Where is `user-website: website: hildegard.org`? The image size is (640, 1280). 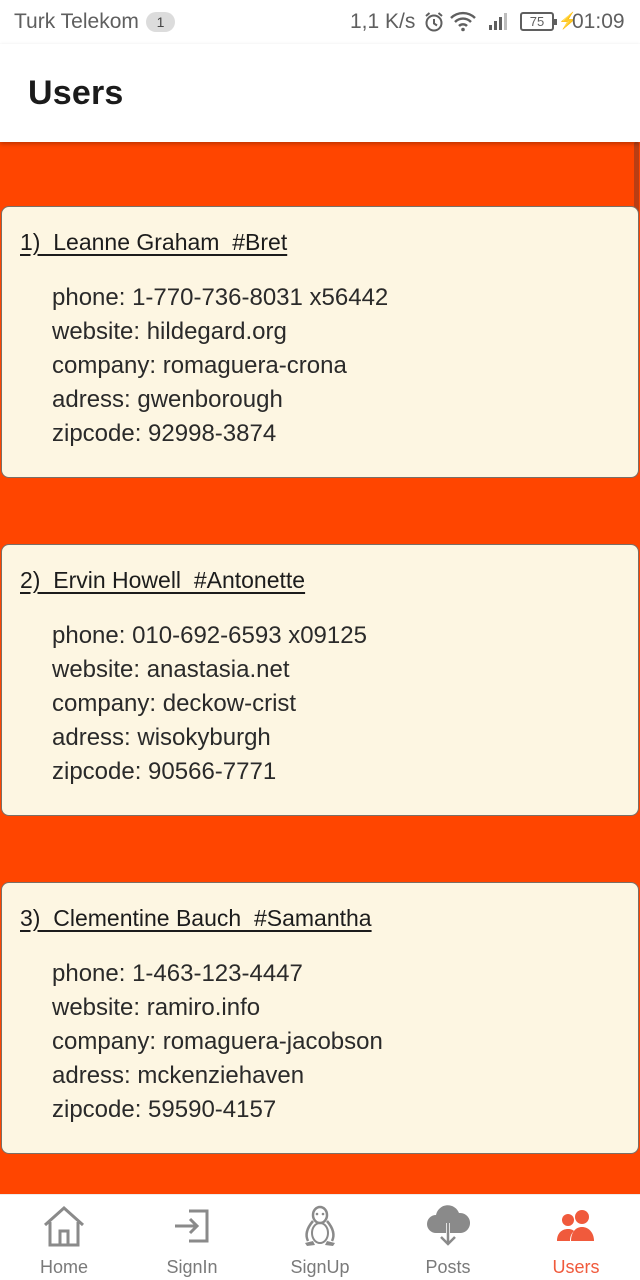
user-website: website: hildegard.org is located at coordinates (169, 331).